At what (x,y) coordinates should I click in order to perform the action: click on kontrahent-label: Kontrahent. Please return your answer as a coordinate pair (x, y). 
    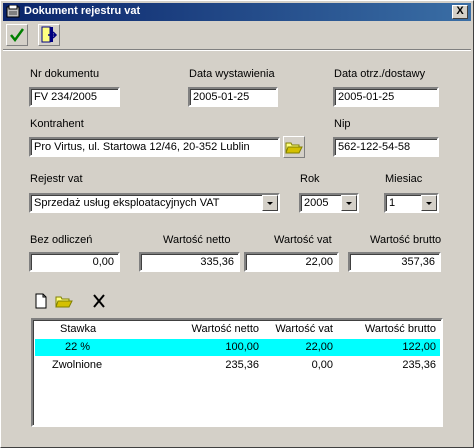
    Looking at the image, I should click on (57, 124).